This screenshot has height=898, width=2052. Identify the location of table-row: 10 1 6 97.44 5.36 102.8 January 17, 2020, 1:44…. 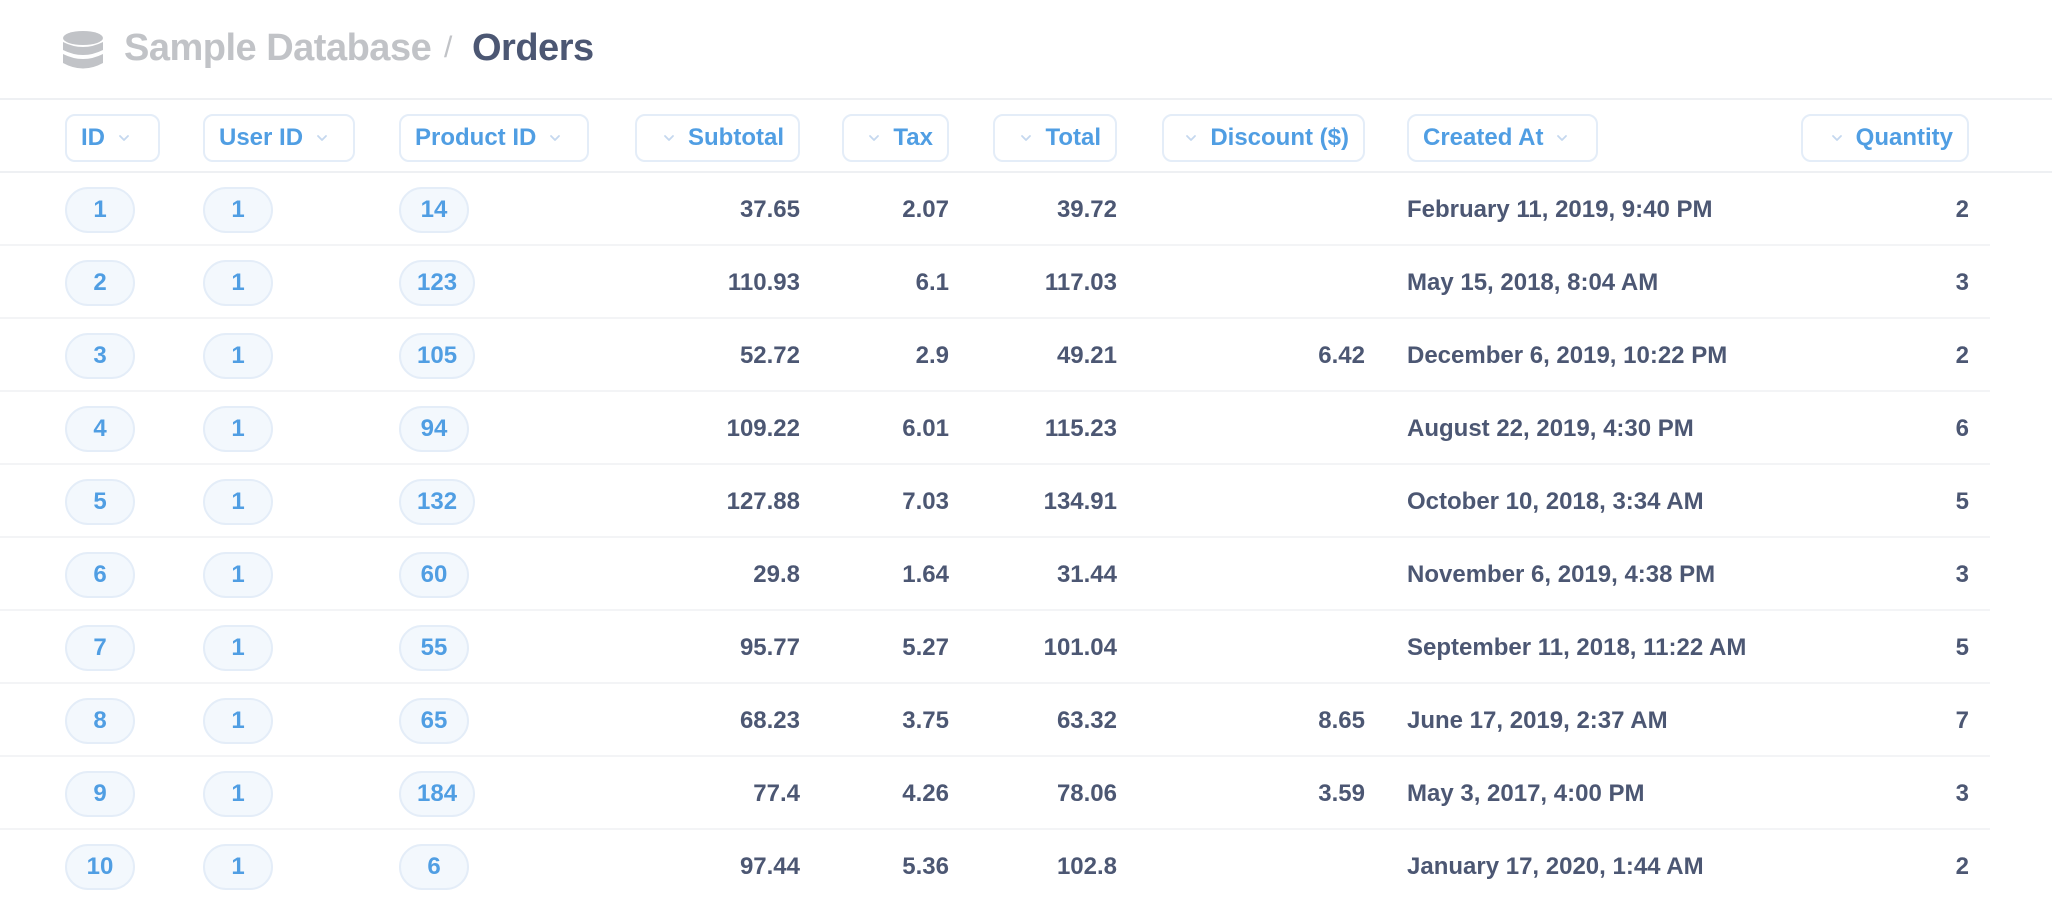
(995, 864).